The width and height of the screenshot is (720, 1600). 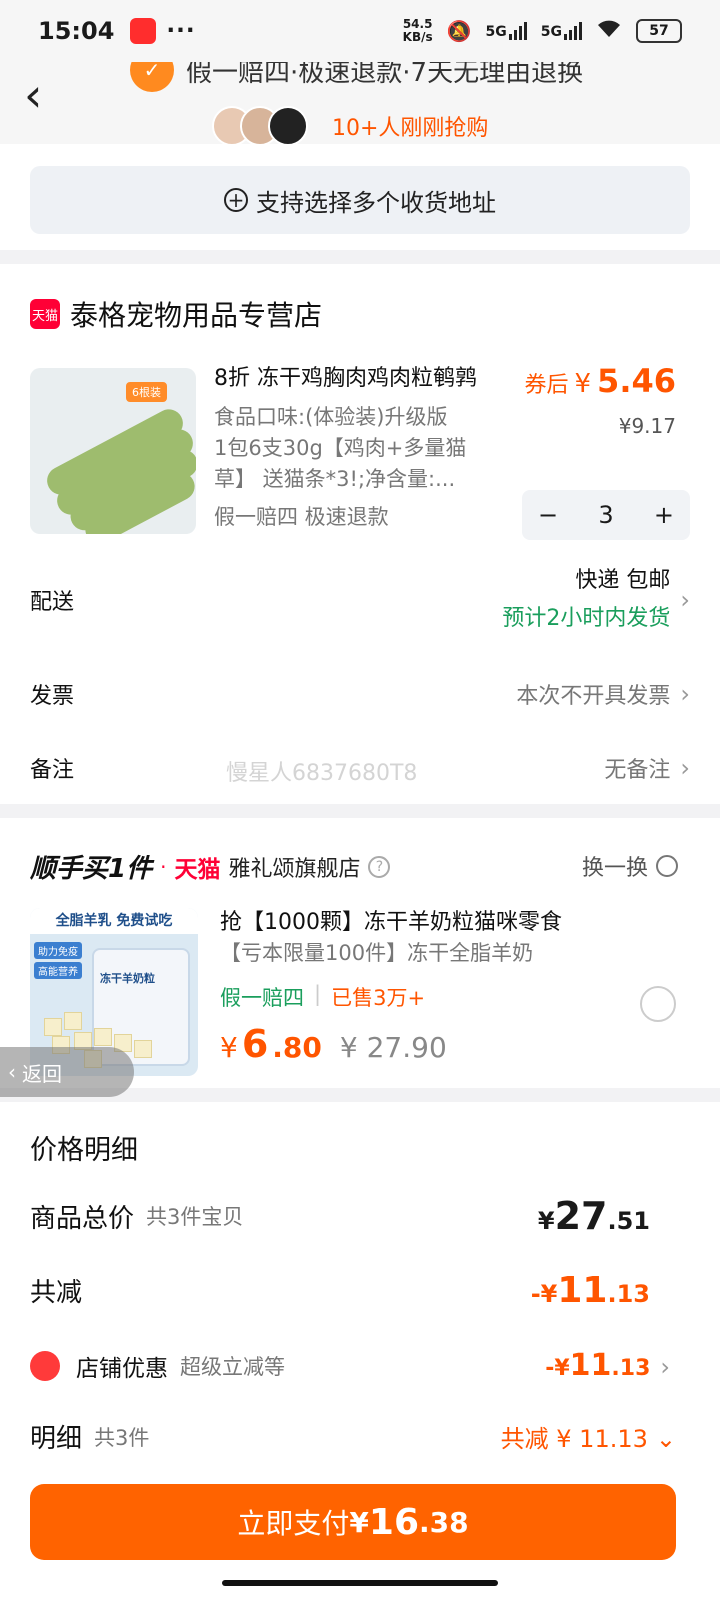 I want to click on add-on-subtitle: 【亏本限量100件】冻干全脂羊奶, so click(x=377, y=953).